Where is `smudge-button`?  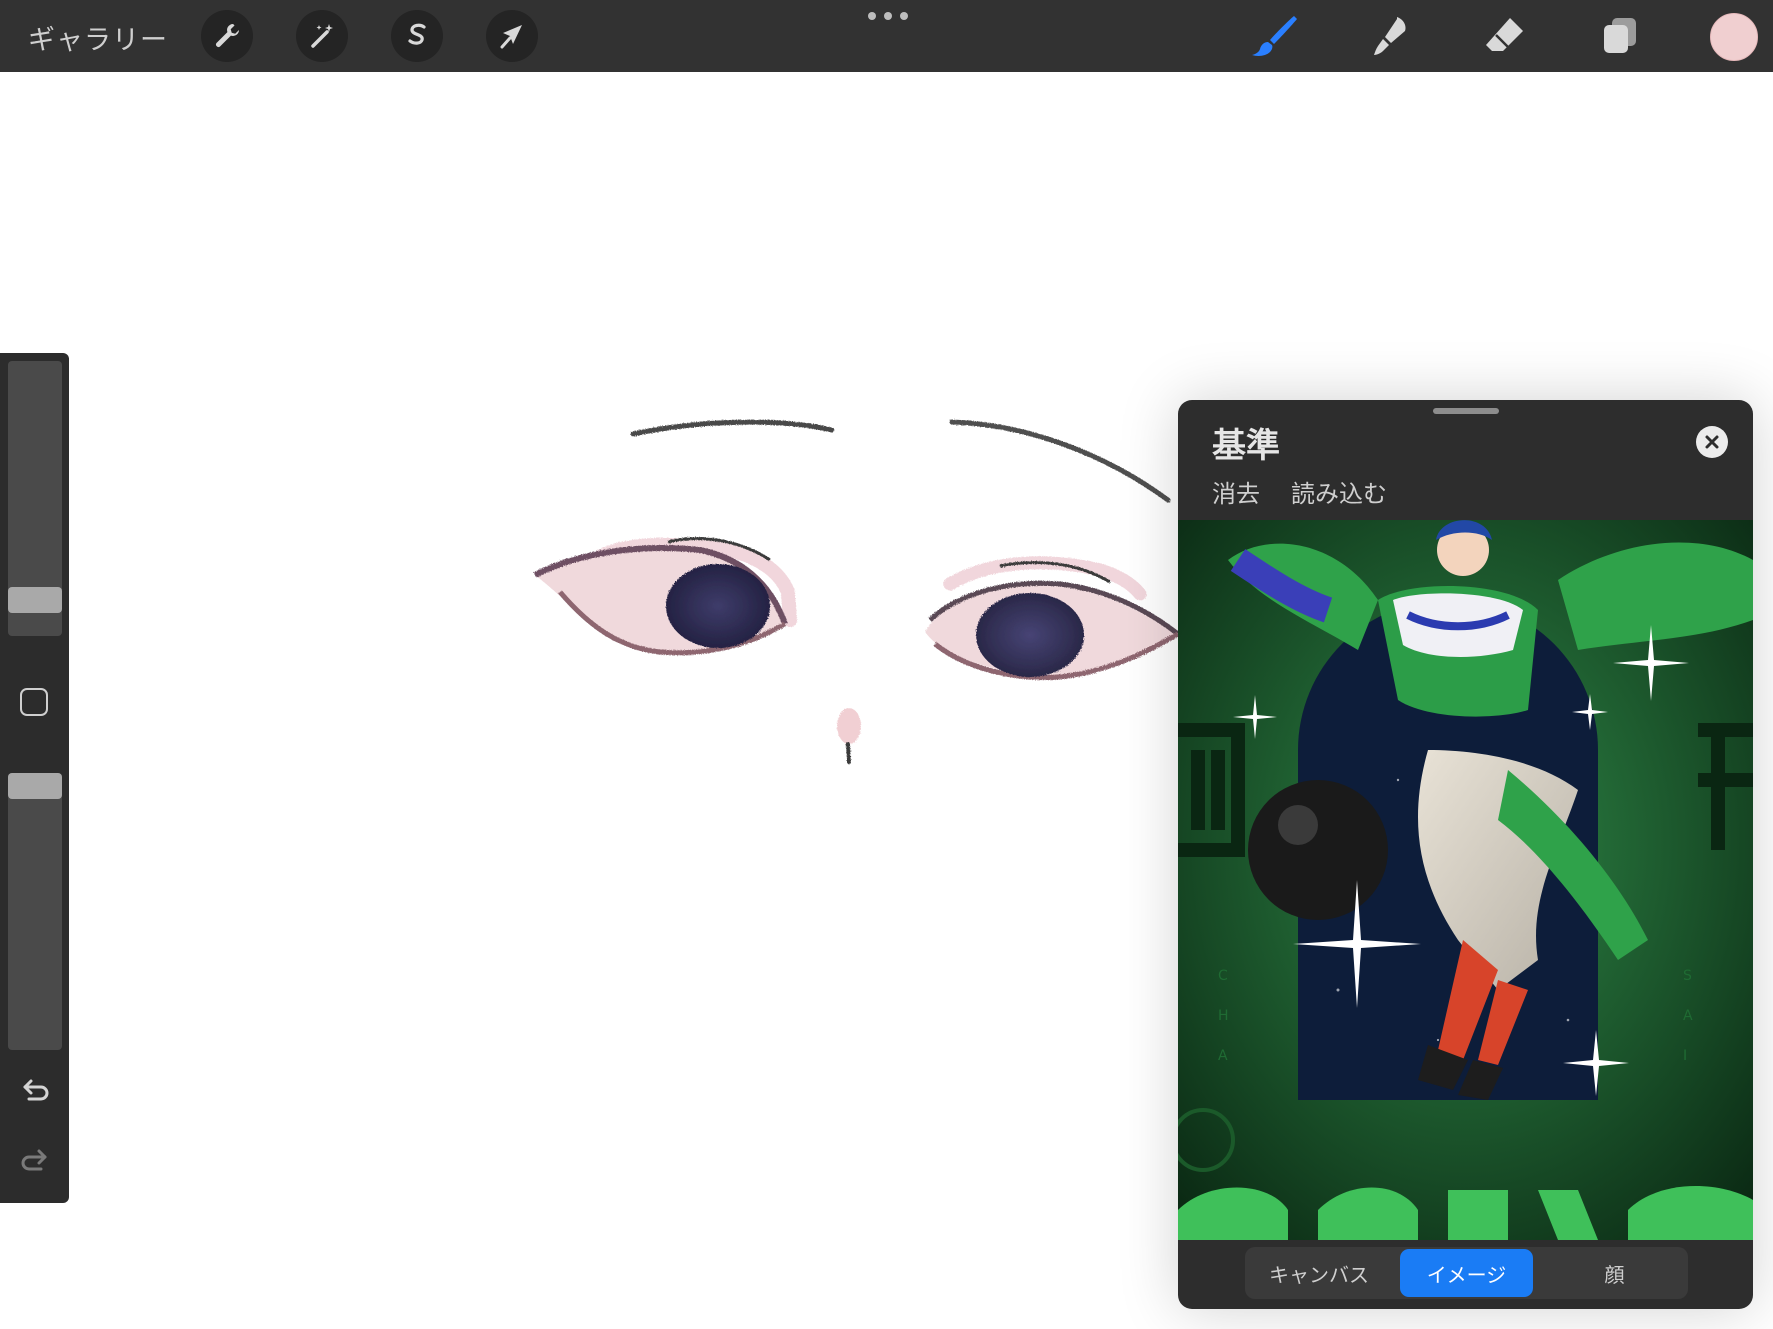
smudge-button is located at coordinates (1390, 36).